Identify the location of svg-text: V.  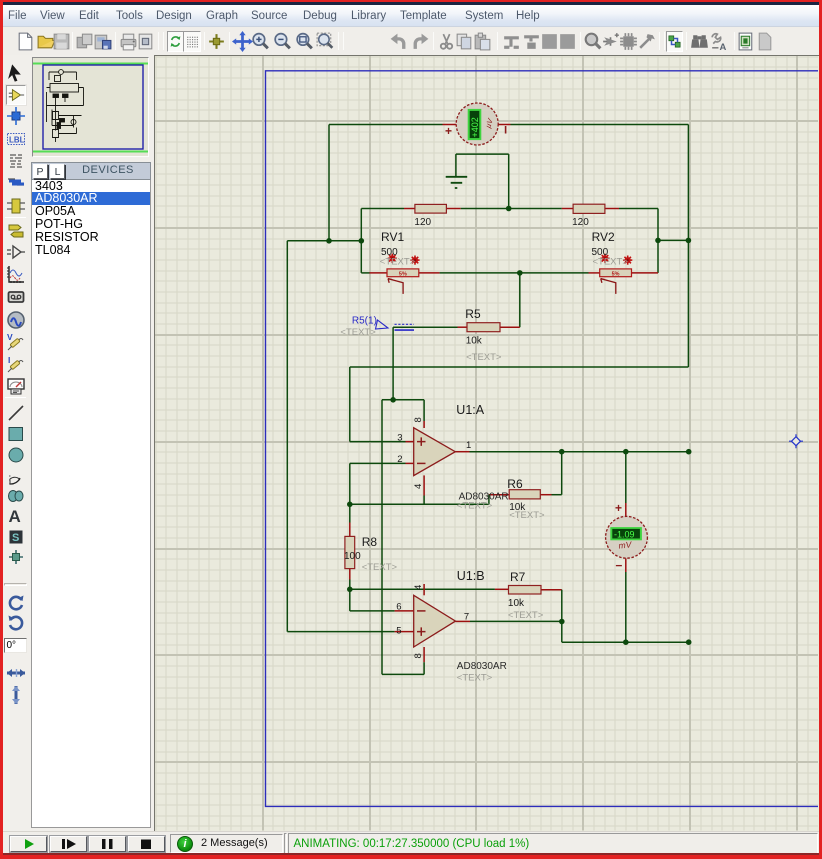
(10, 337).